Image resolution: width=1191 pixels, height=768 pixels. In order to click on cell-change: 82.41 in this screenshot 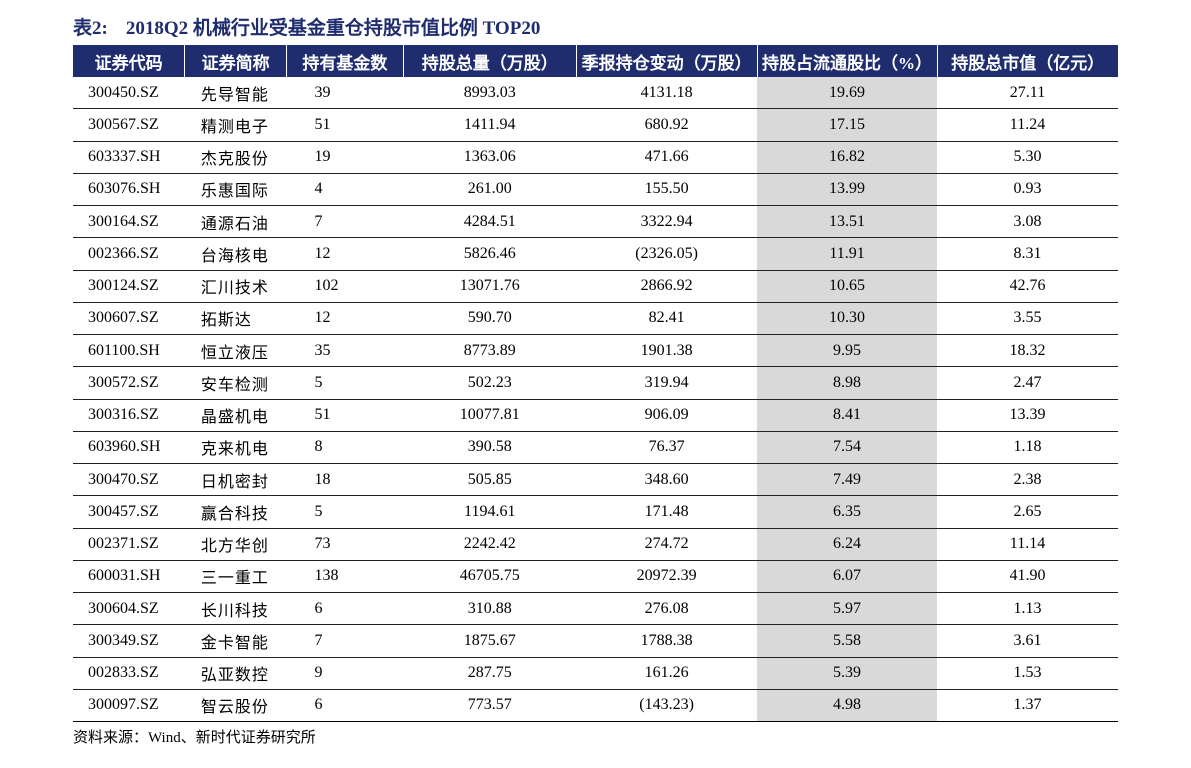, I will do `click(667, 319)`.